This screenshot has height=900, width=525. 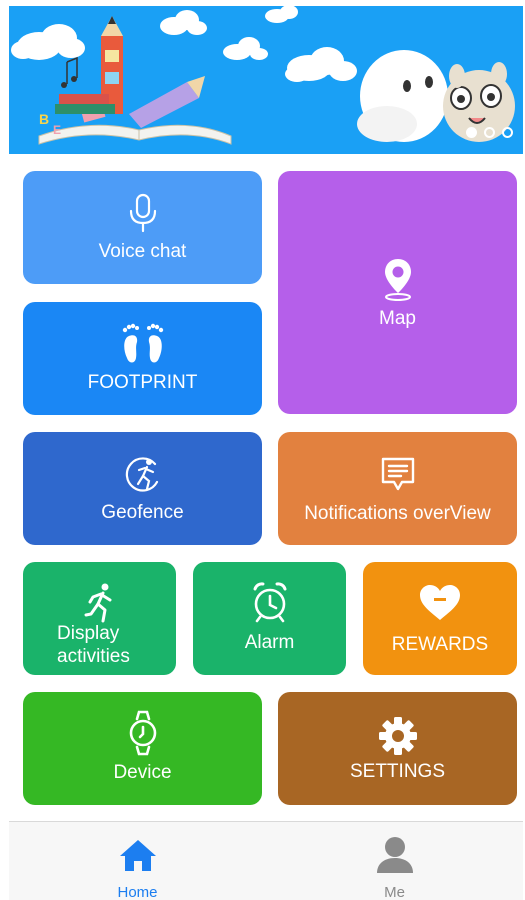 What do you see at coordinates (397, 279) in the screenshot?
I see `location-pin-icon` at bounding box center [397, 279].